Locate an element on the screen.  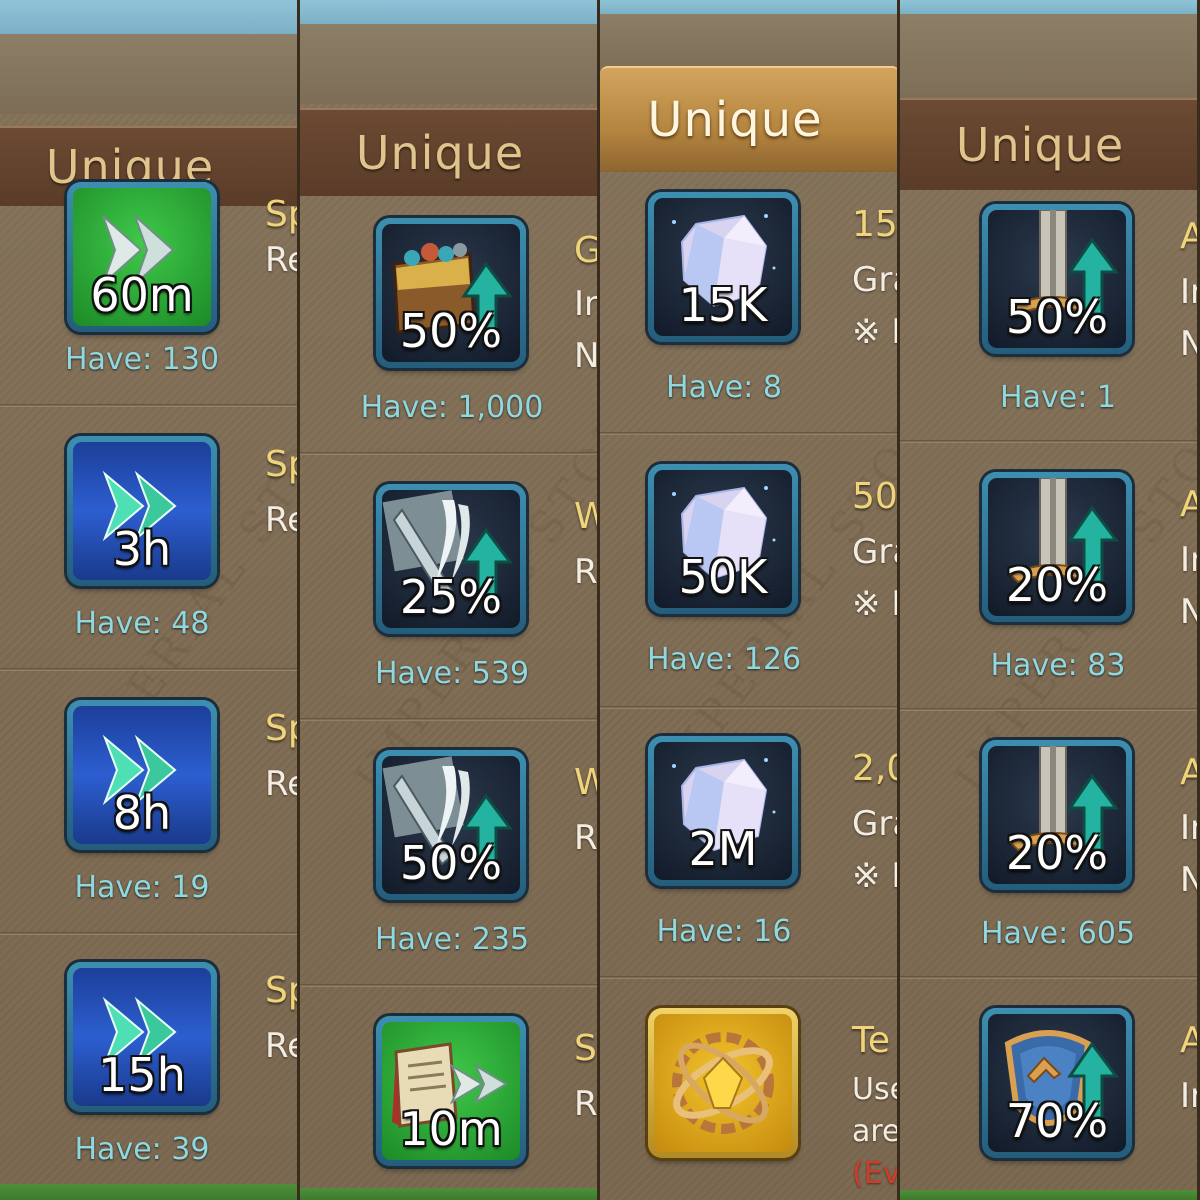
tab-unique-active: Unique is located at coordinates (750, 119).